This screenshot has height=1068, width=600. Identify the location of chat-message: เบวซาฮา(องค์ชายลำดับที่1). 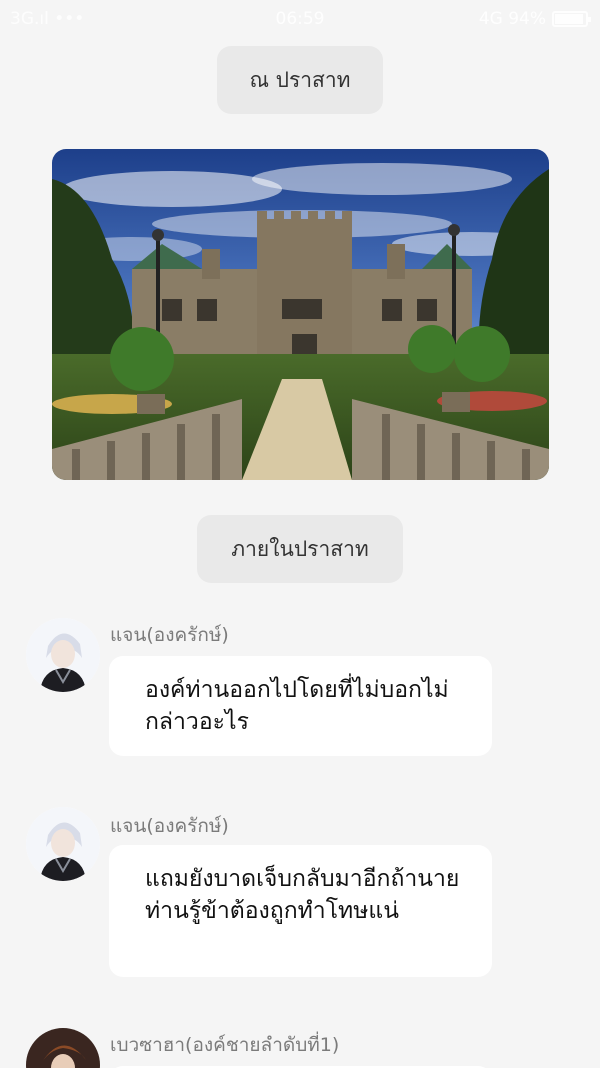
(300, 1048).